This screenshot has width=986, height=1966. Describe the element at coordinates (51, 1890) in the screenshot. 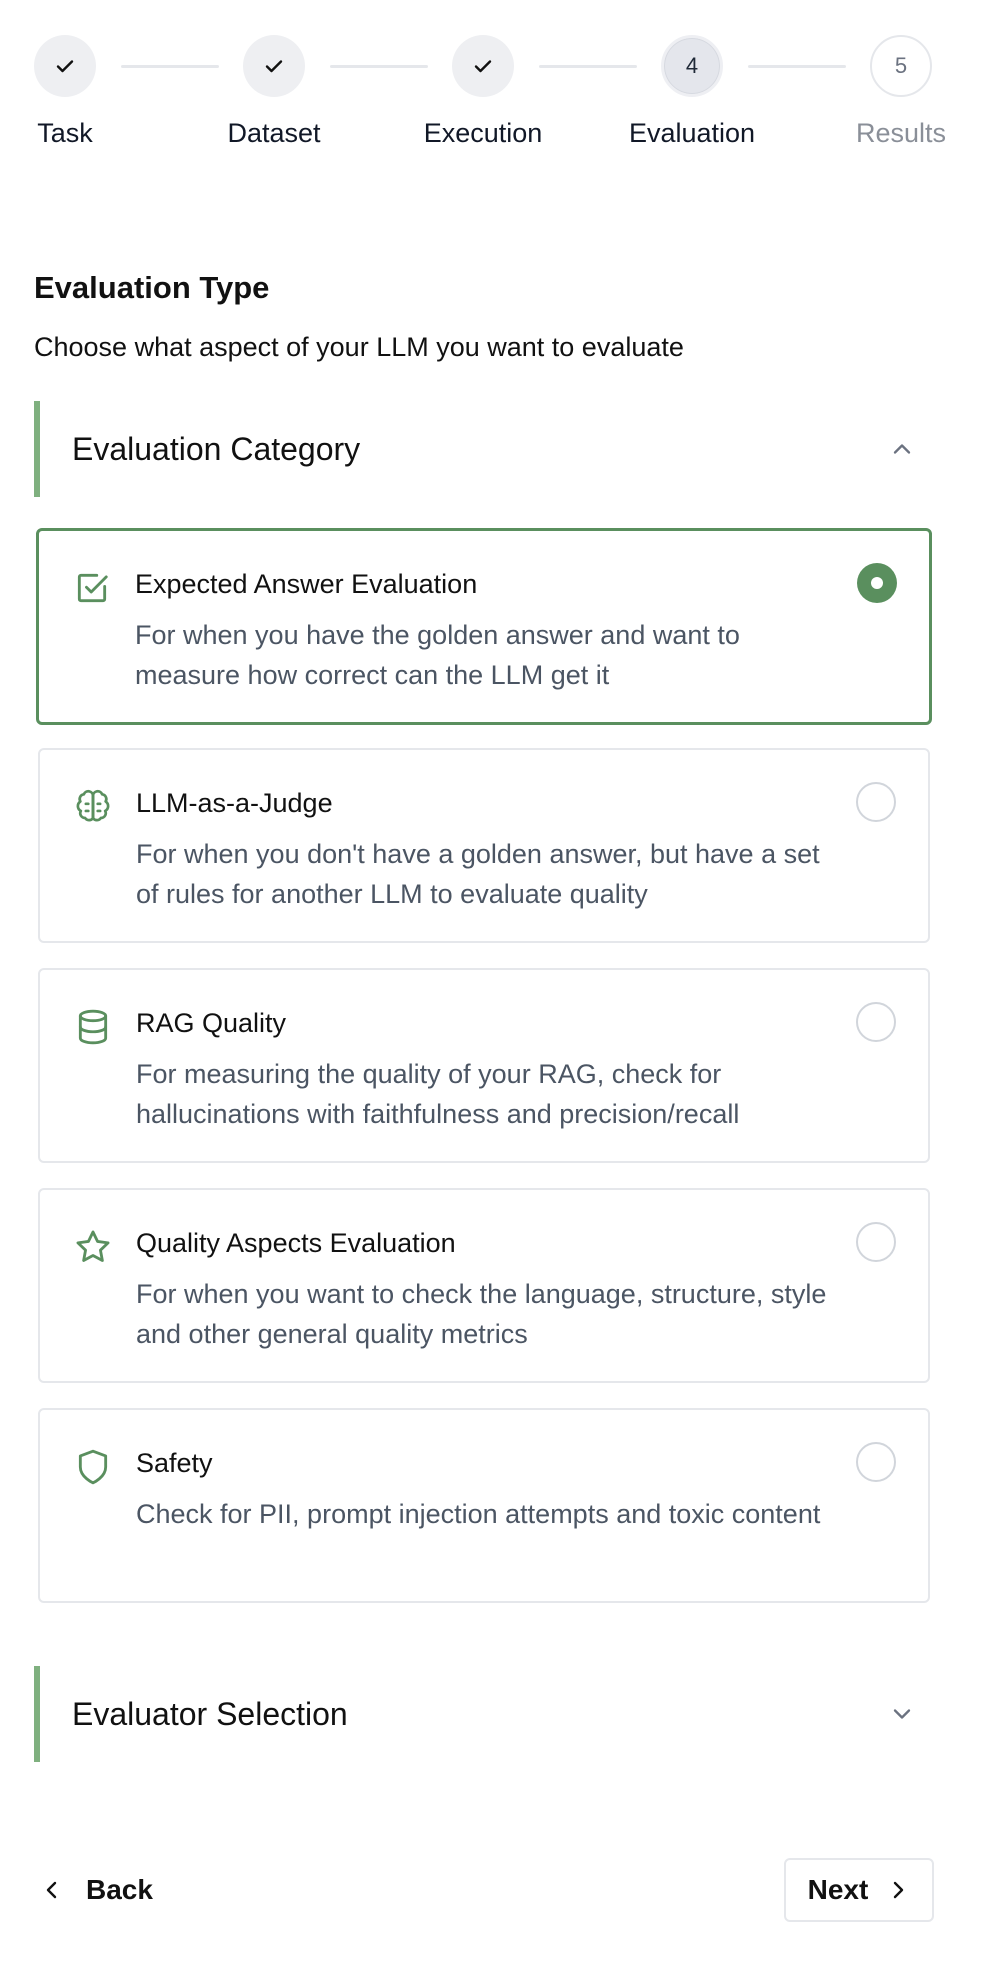

I see `chevron-left-icon` at that location.